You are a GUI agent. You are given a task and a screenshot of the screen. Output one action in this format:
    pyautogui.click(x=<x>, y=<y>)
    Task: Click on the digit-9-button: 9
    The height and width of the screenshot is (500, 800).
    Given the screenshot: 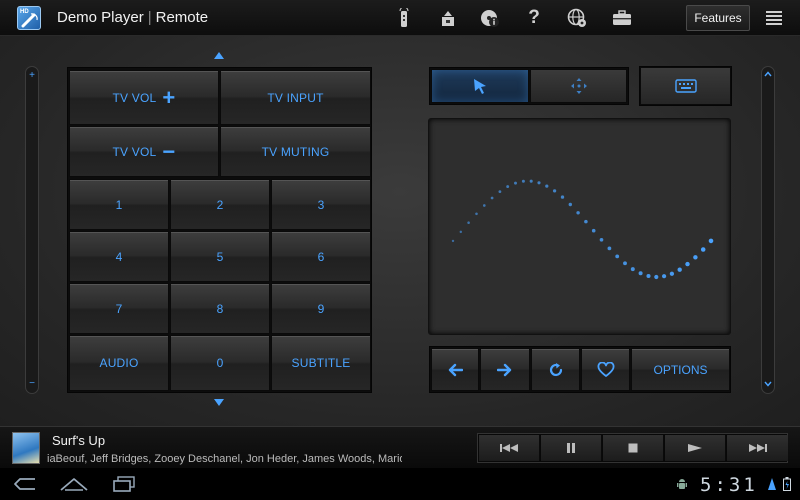 What is the action you would take?
    pyautogui.click(x=321, y=308)
    